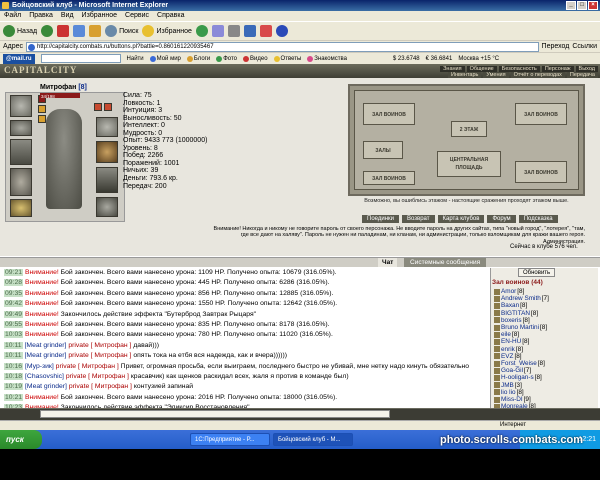  I want to click on weapon-slot, so click(21, 152).